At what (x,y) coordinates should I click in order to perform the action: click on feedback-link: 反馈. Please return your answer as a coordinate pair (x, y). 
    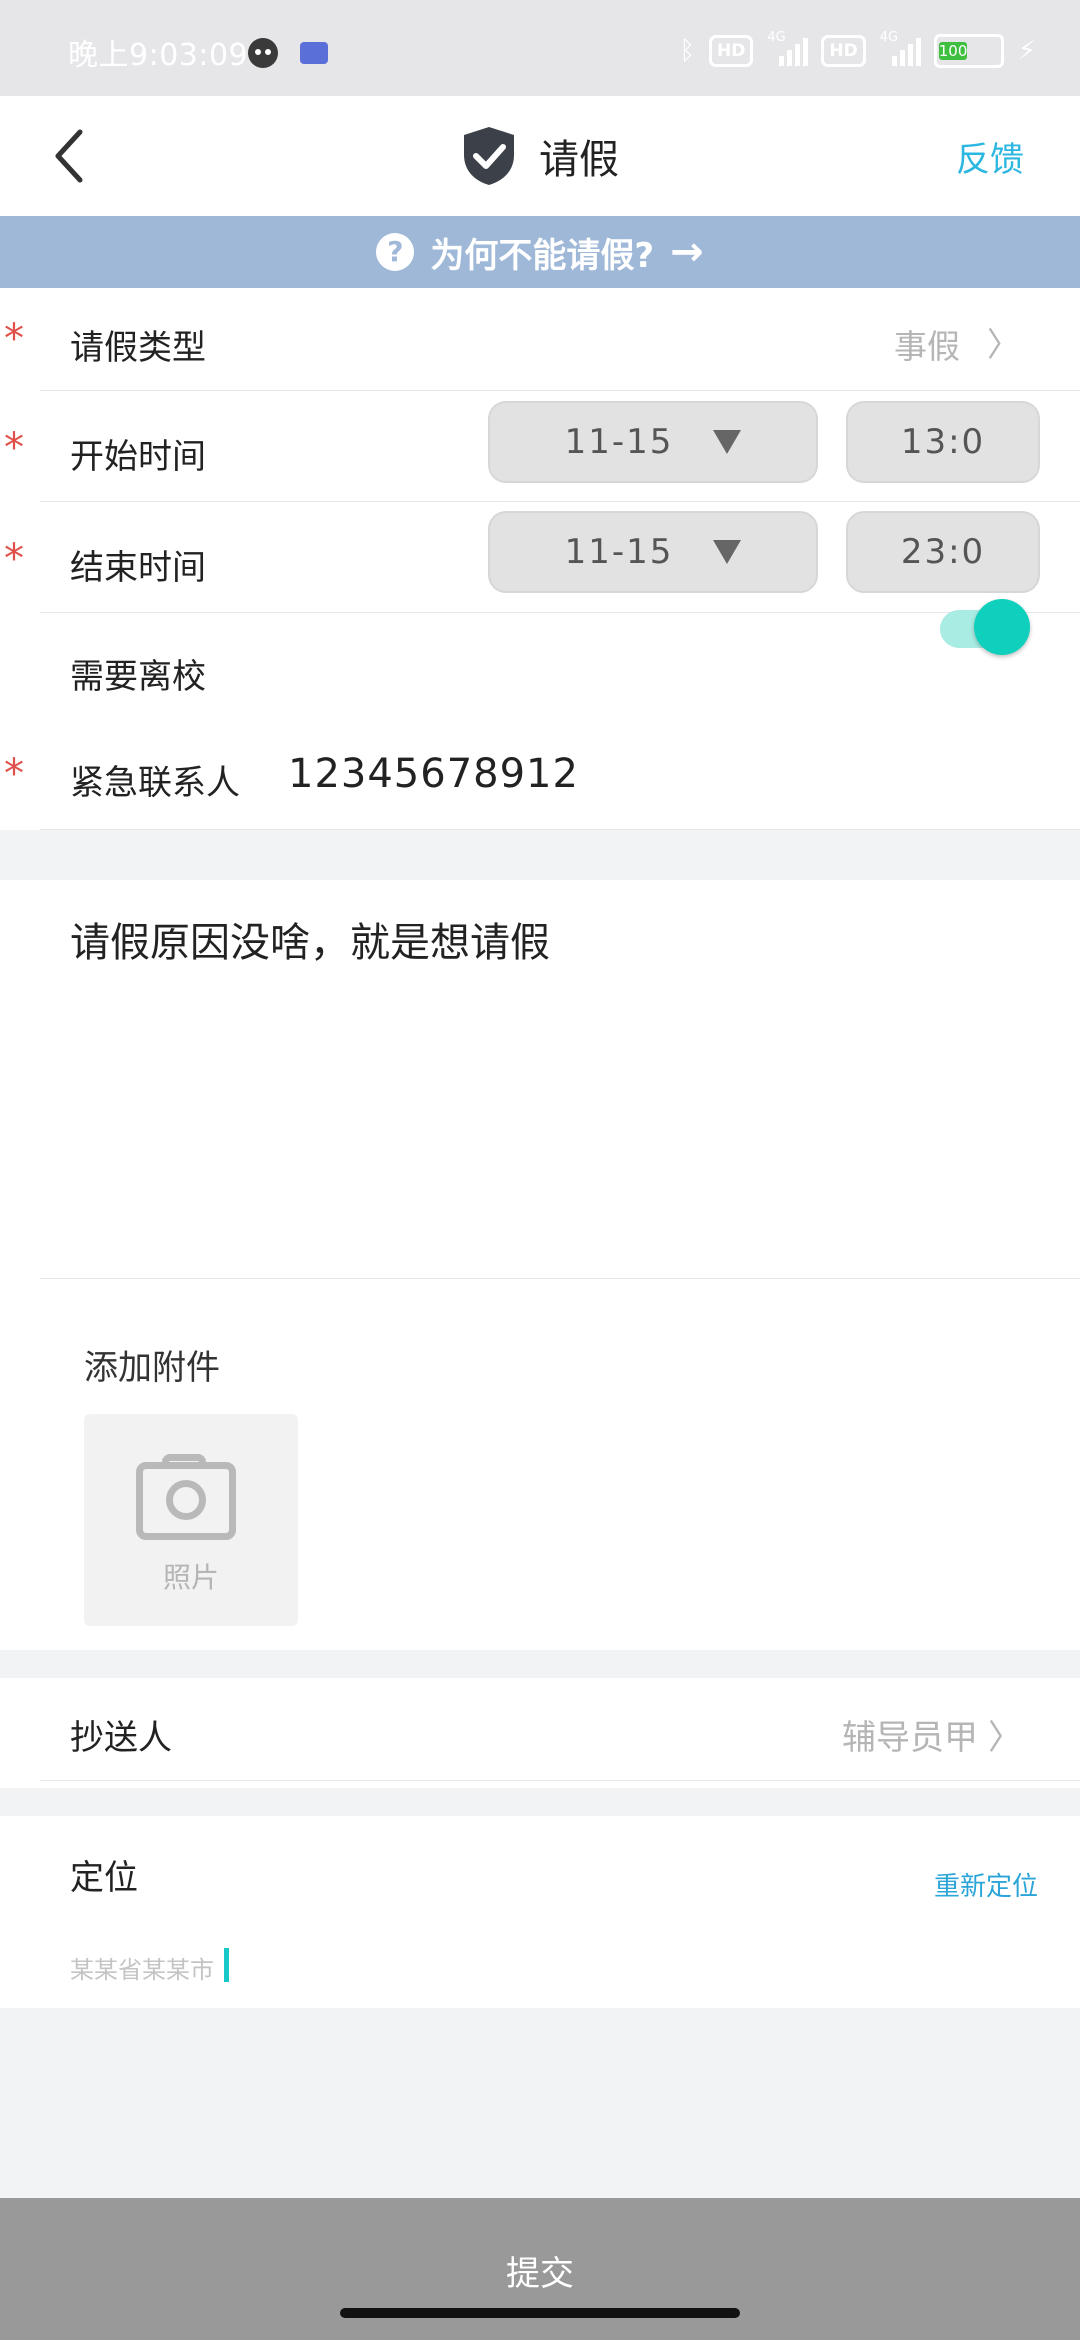
    Looking at the image, I should click on (990, 156).